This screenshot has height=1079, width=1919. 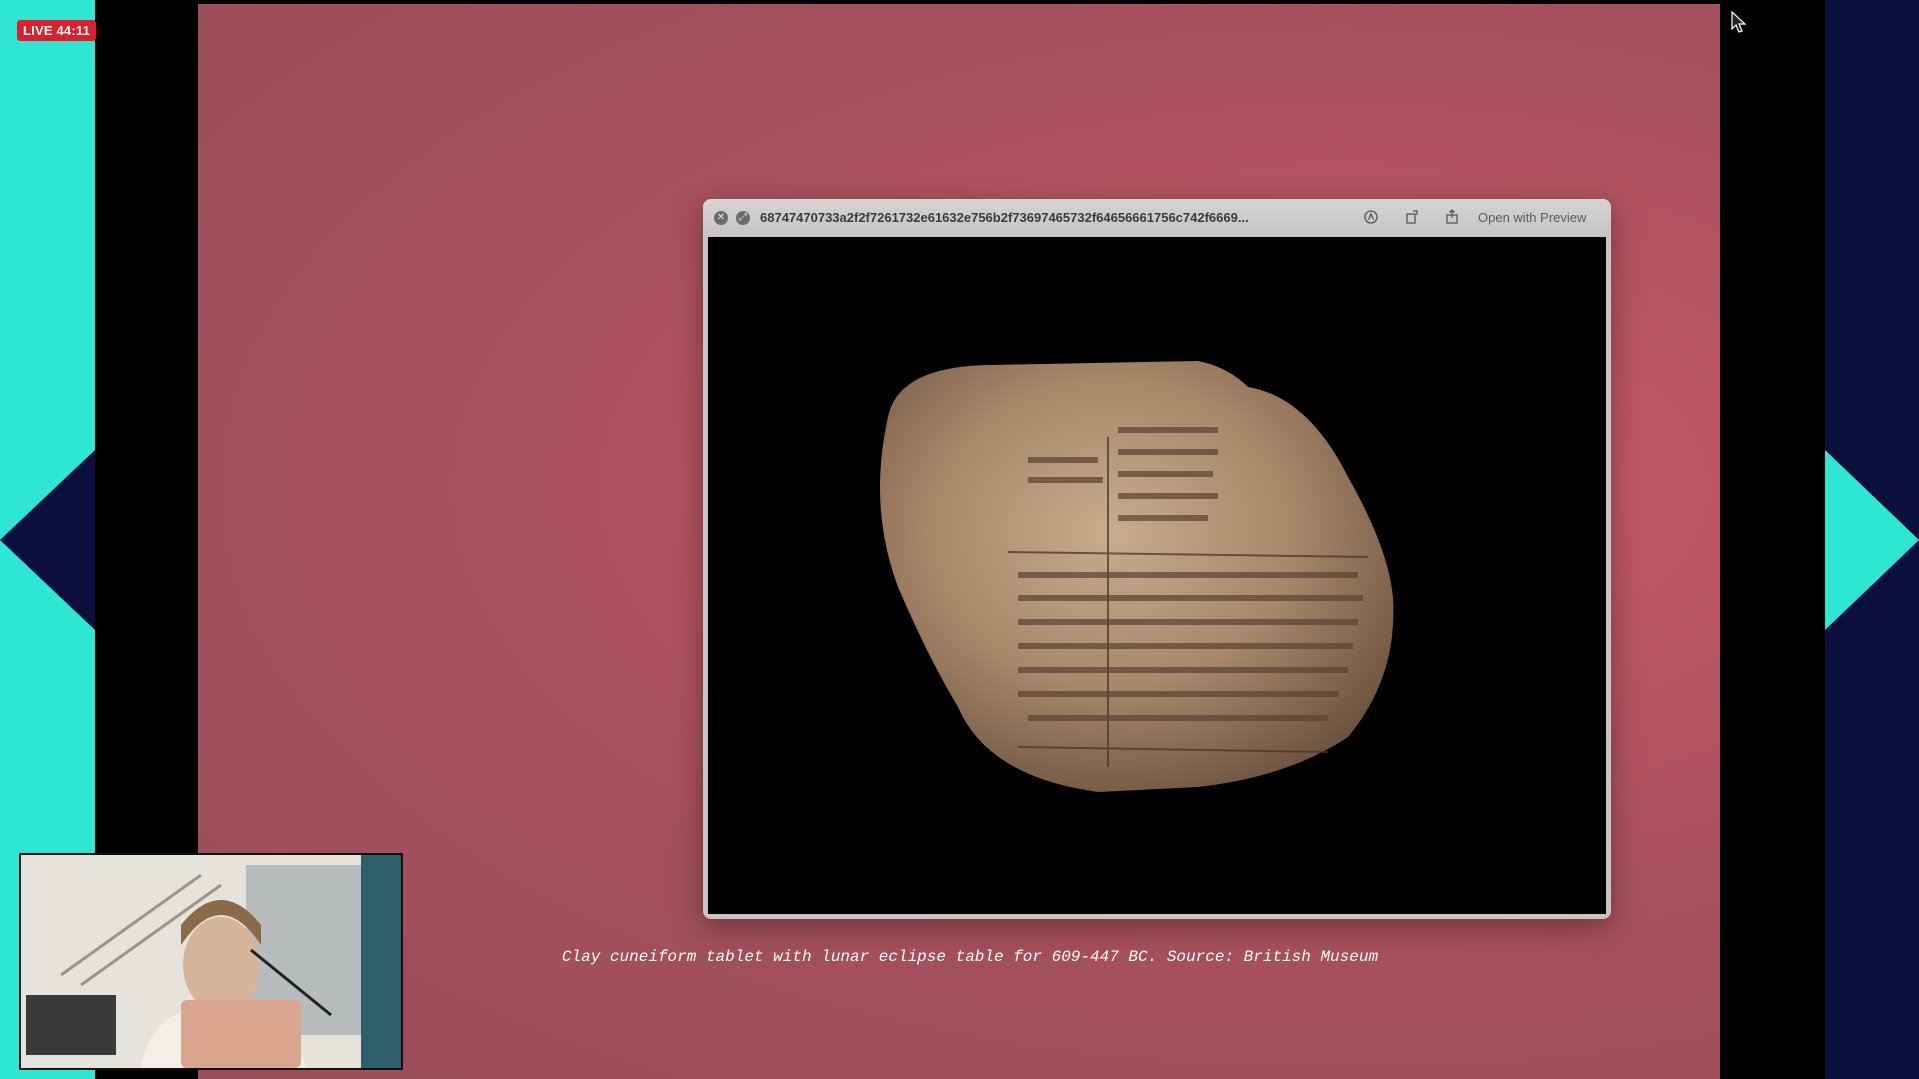 What do you see at coordinates (57, 30) in the screenshot?
I see `live-timer-badge: LIVE 44:11` at bounding box center [57, 30].